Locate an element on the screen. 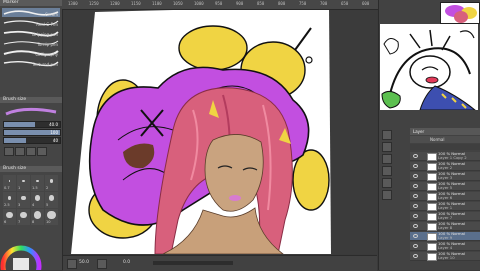 The height and width of the screenshot is (271, 480). layer-row: 100 % Normal Layer 4 is located at coordinates (445, 246).